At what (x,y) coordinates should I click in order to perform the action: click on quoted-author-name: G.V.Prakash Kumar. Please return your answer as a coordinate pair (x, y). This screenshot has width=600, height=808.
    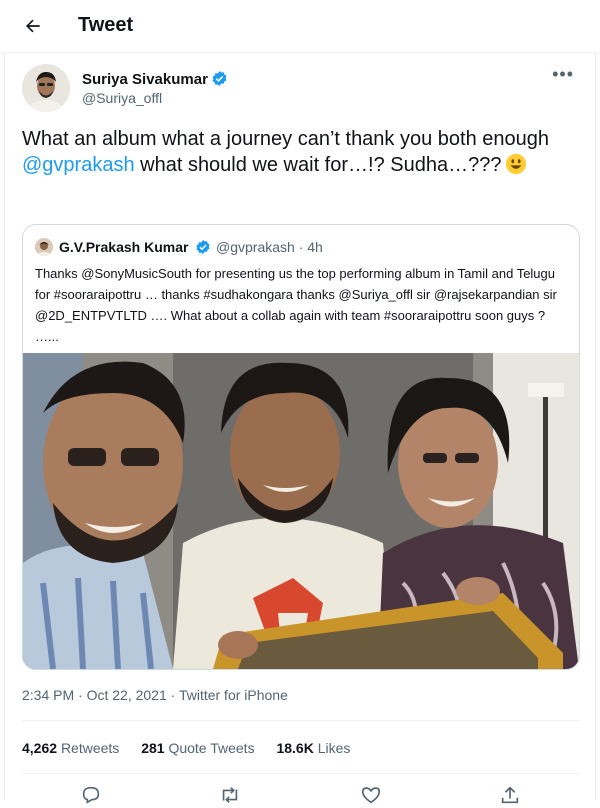
    Looking at the image, I should click on (124, 247).